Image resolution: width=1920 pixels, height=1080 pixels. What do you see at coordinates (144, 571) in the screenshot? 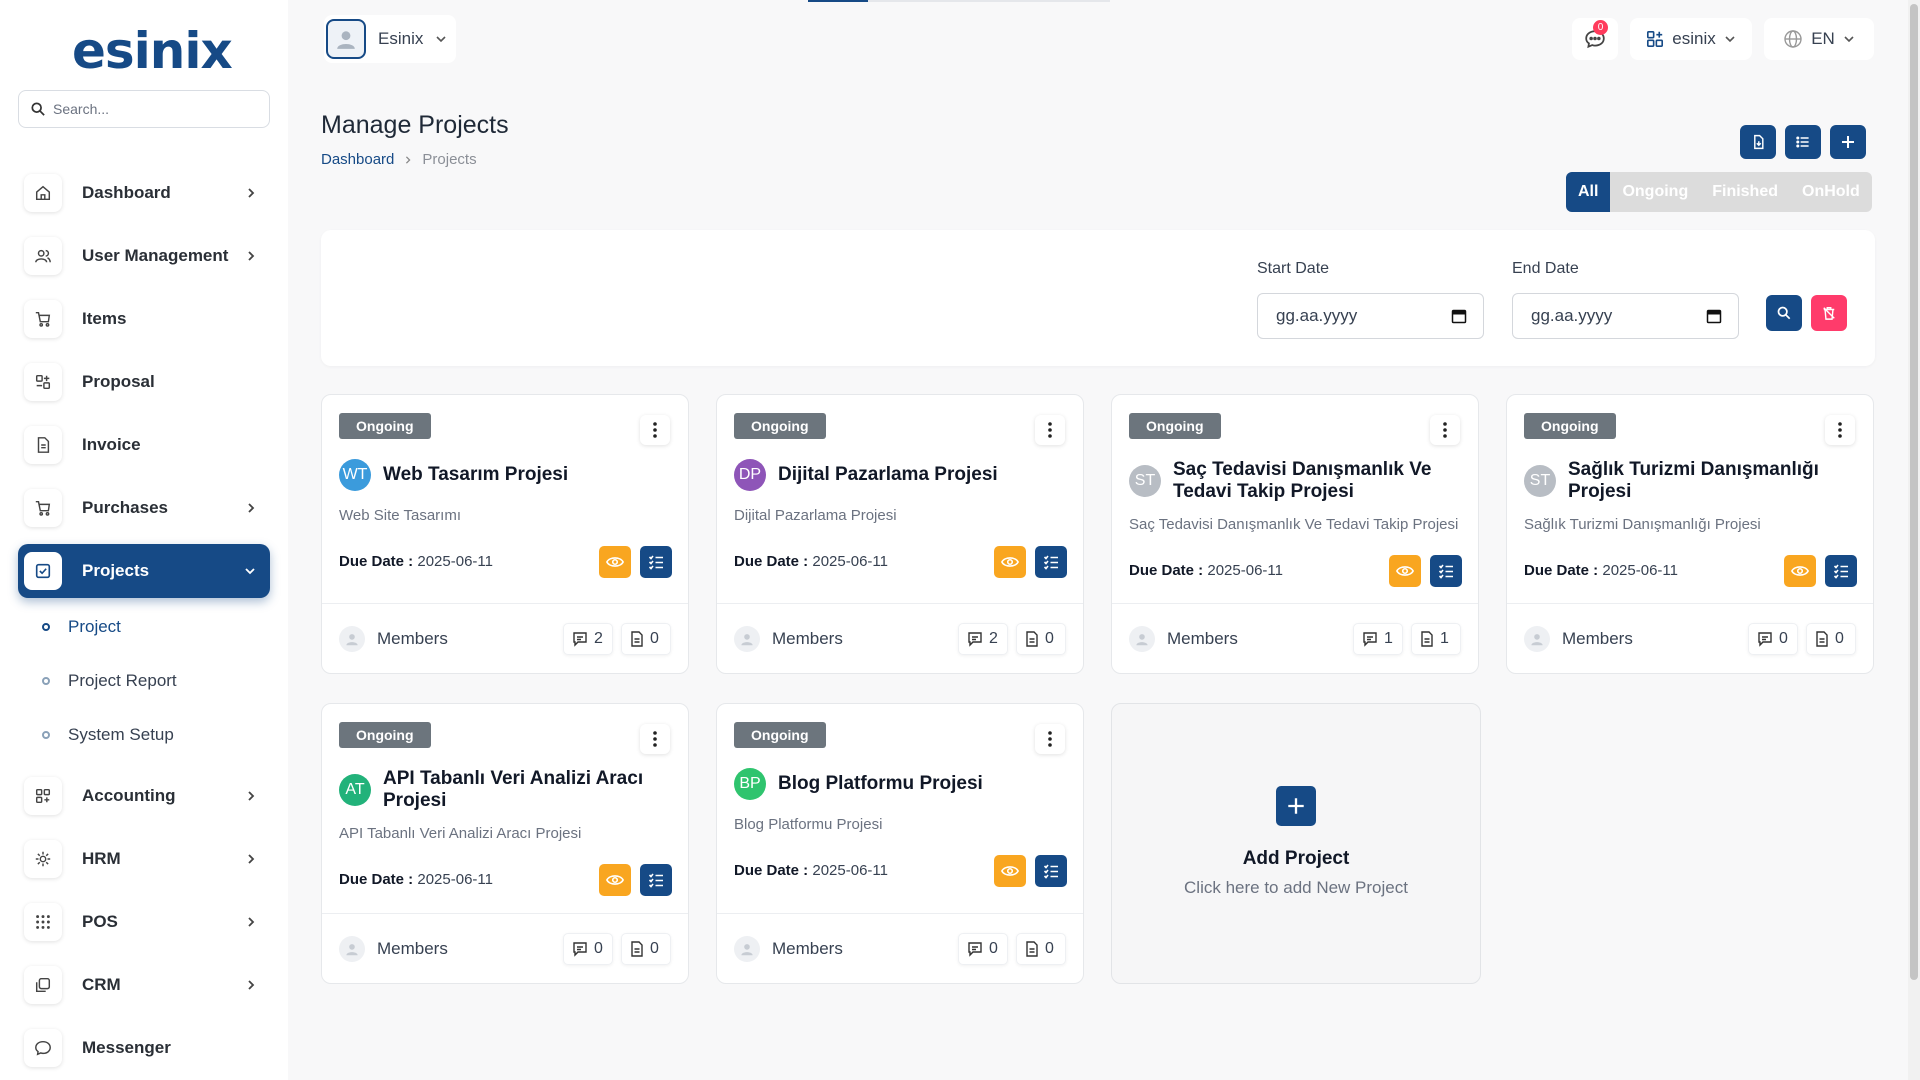
I see `sidebar-item-projects: Projects` at bounding box center [144, 571].